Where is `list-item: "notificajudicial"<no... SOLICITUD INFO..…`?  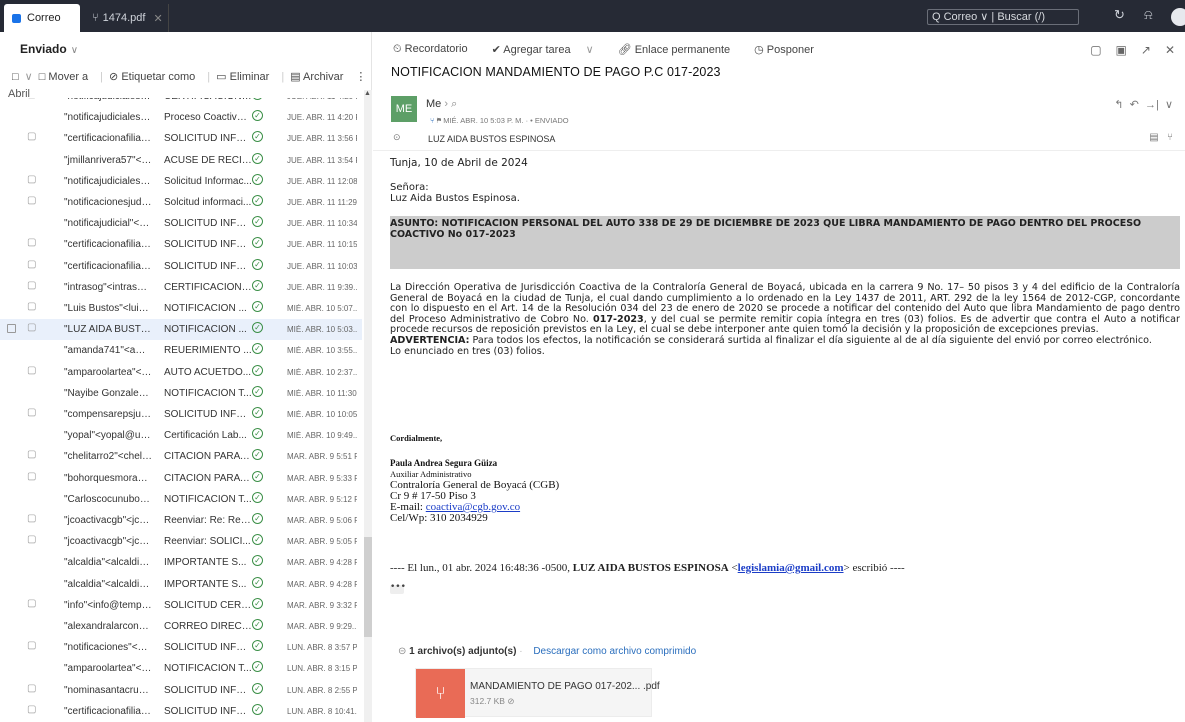 list-item: "notificajudicial"<no... SOLICITUD INFO..… is located at coordinates (181, 223).